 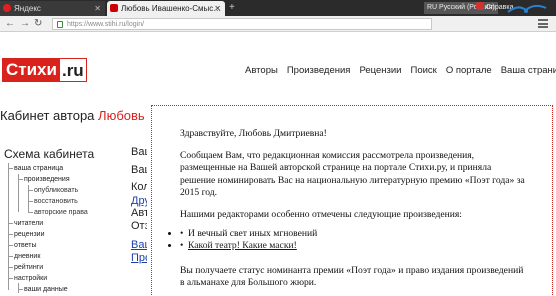 What do you see at coordinates (25, 24) in the screenshot?
I see `forward-arrow-icon: →` at bounding box center [25, 24].